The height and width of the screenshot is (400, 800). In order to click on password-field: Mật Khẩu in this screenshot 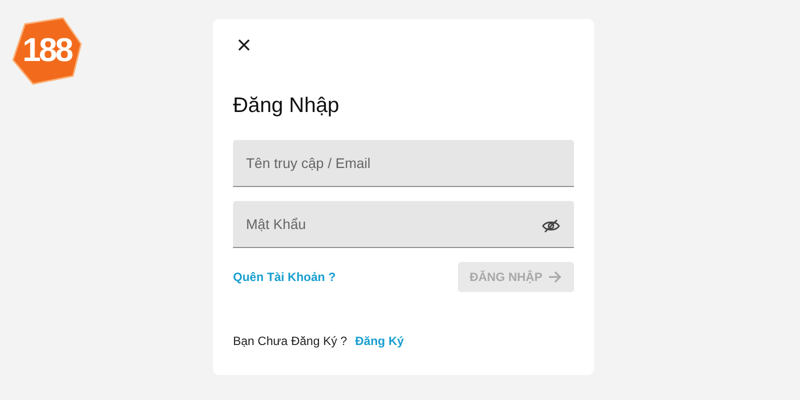, I will do `click(403, 224)`.